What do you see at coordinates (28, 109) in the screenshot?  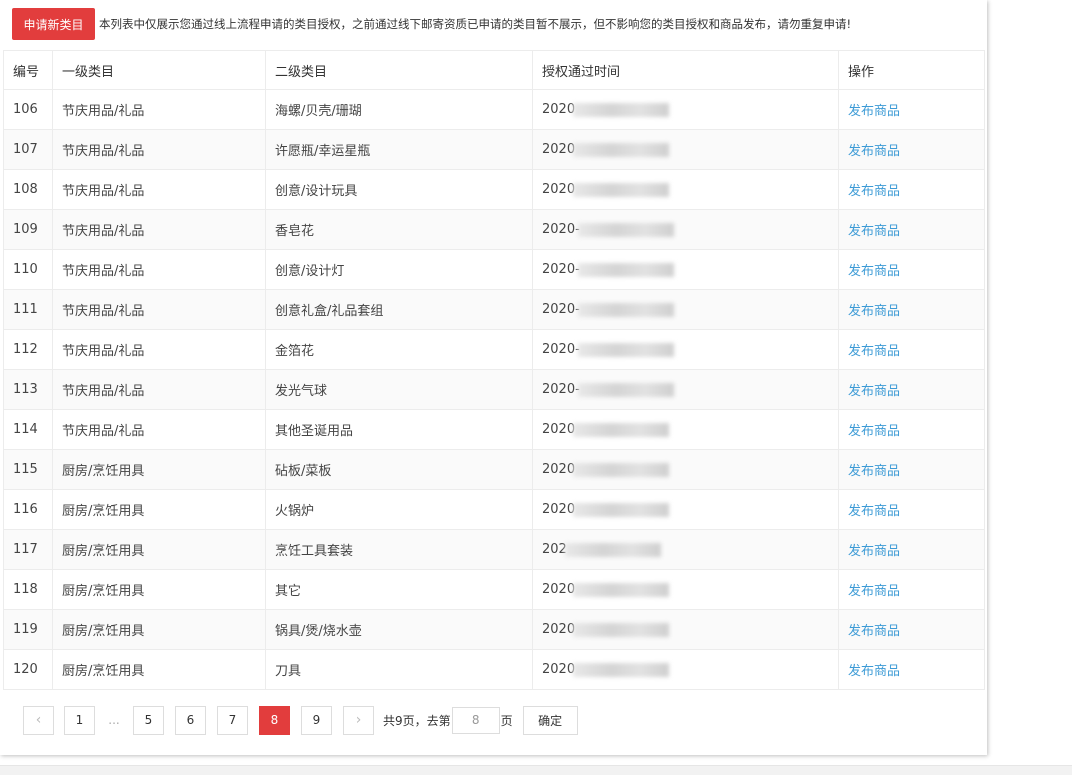 I see `cell-id: 106` at bounding box center [28, 109].